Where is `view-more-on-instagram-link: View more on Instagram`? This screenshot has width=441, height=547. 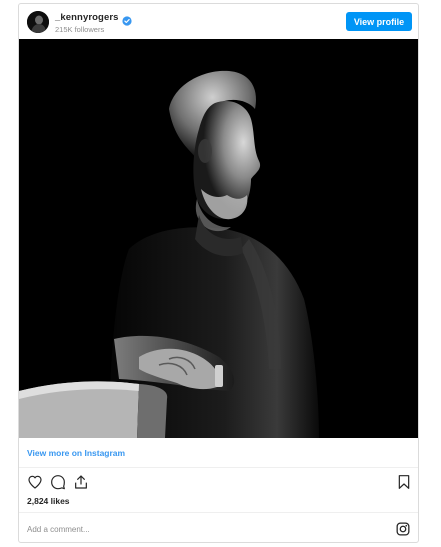 view-more-on-instagram-link: View more on Instagram is located at coordinates (76, 453).